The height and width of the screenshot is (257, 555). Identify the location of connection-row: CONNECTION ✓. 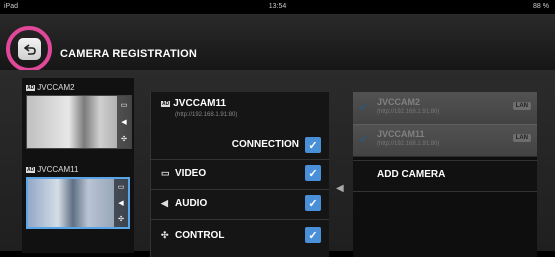
(241, 145).